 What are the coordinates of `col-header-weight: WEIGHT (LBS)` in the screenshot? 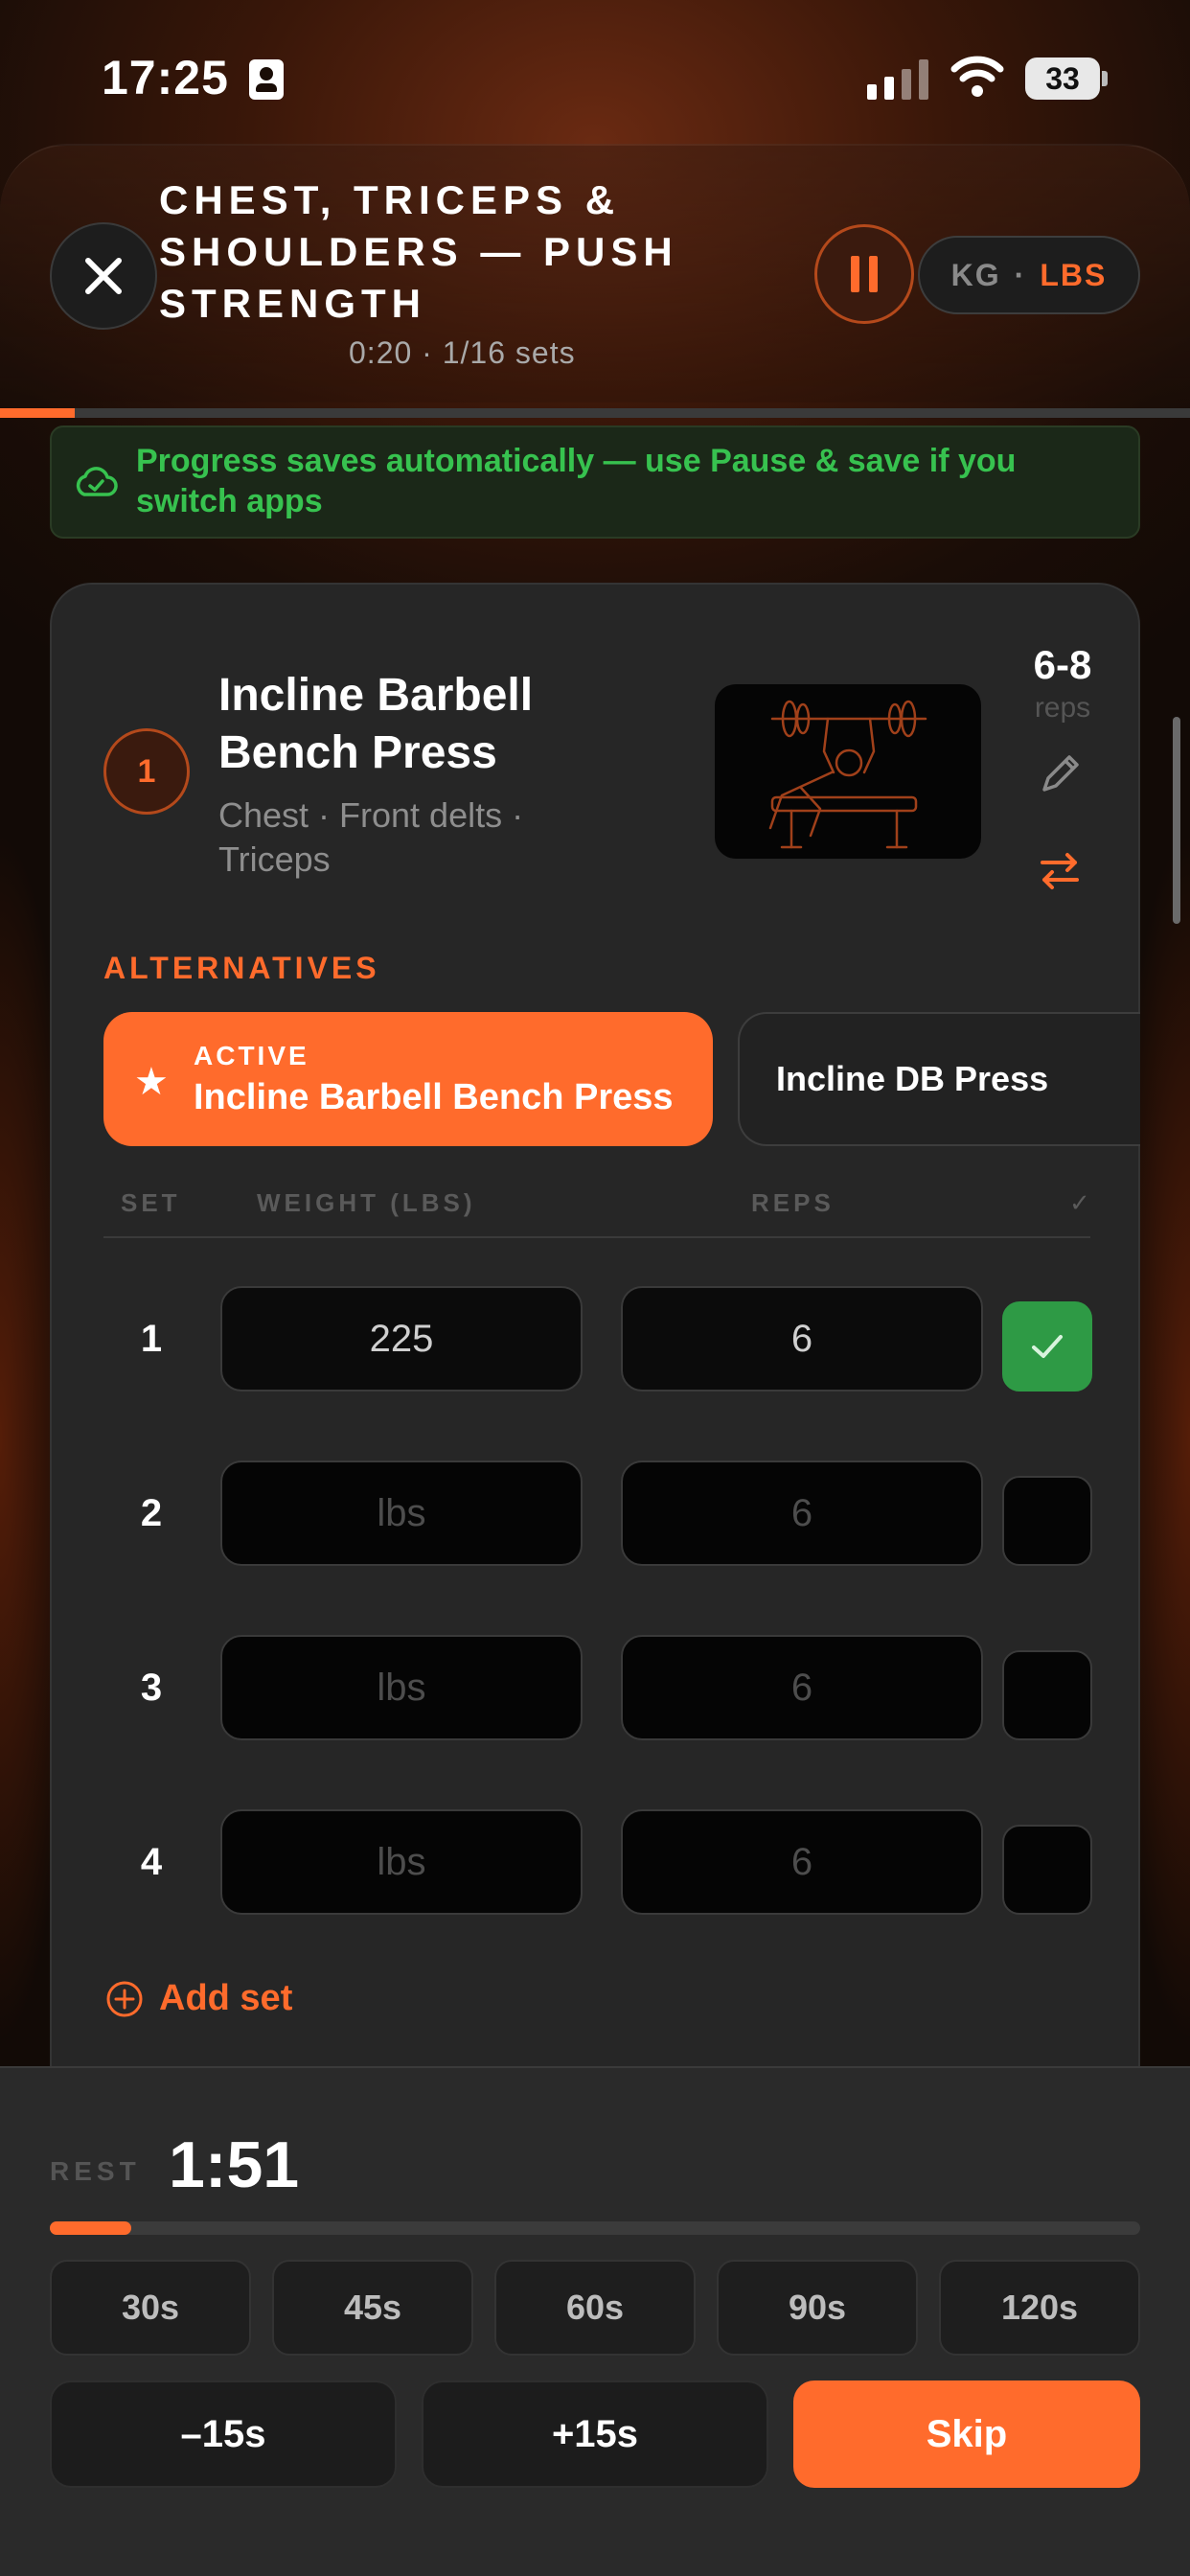 It's located at (366, 1202).